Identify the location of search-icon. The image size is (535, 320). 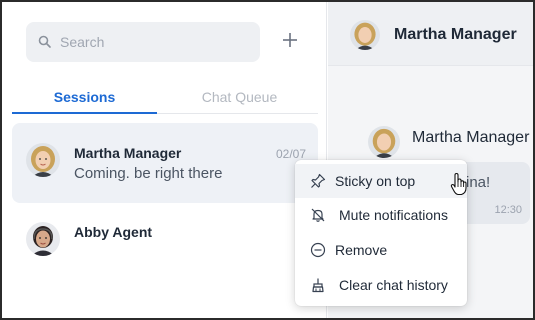
(45, 42).